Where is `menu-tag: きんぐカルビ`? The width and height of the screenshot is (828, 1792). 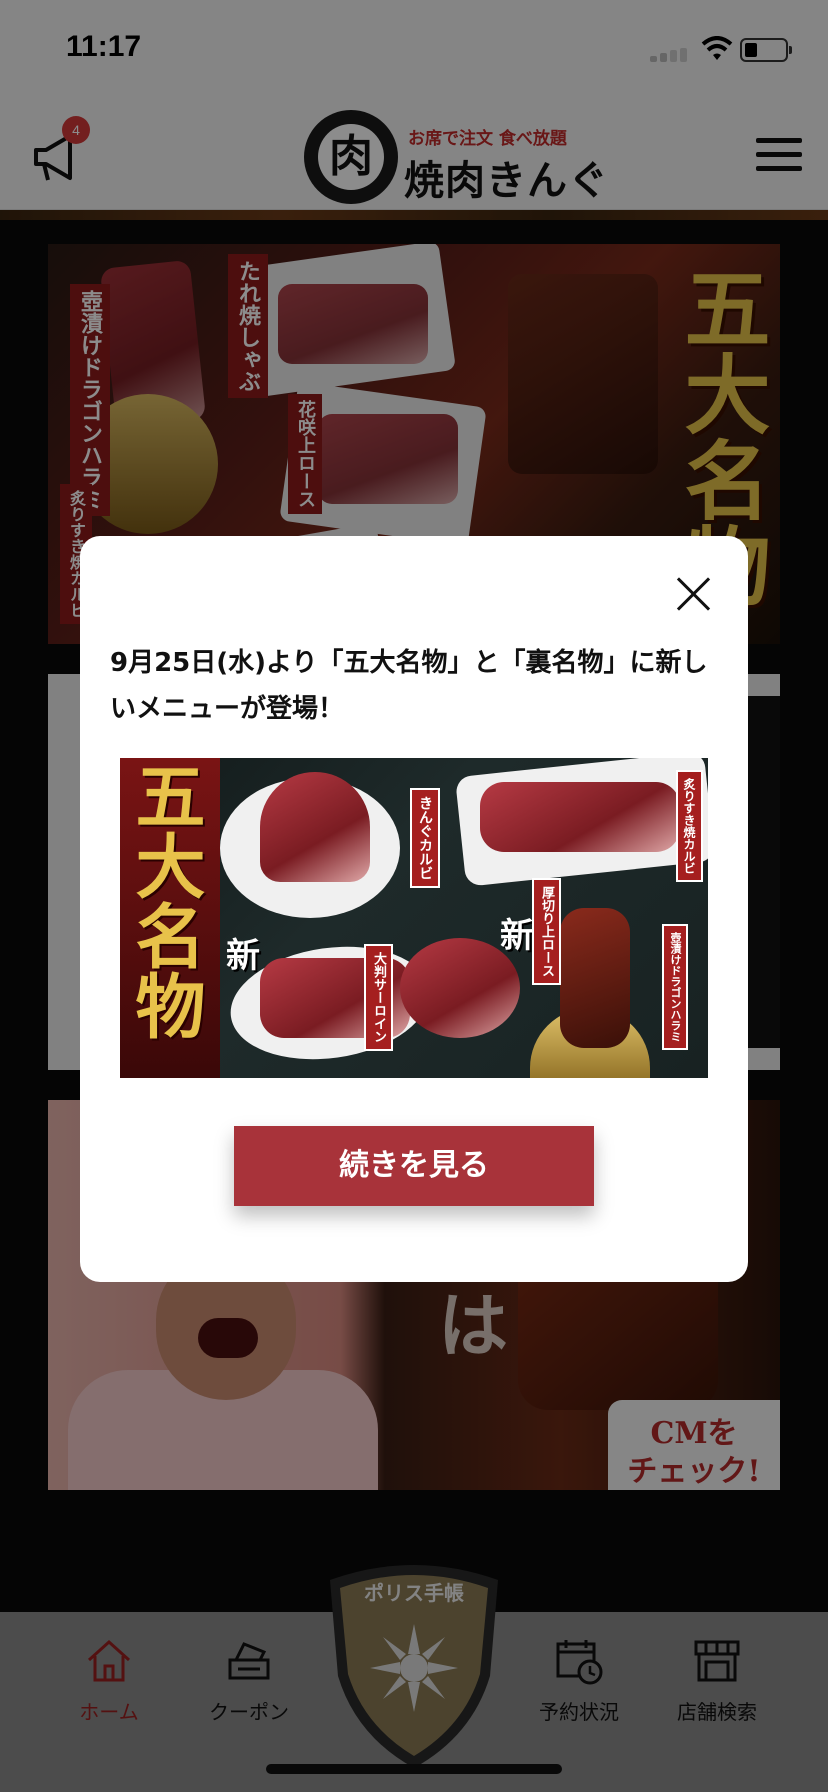
menu-tag: きんぐカルビ is located at coordinates (425, 838).